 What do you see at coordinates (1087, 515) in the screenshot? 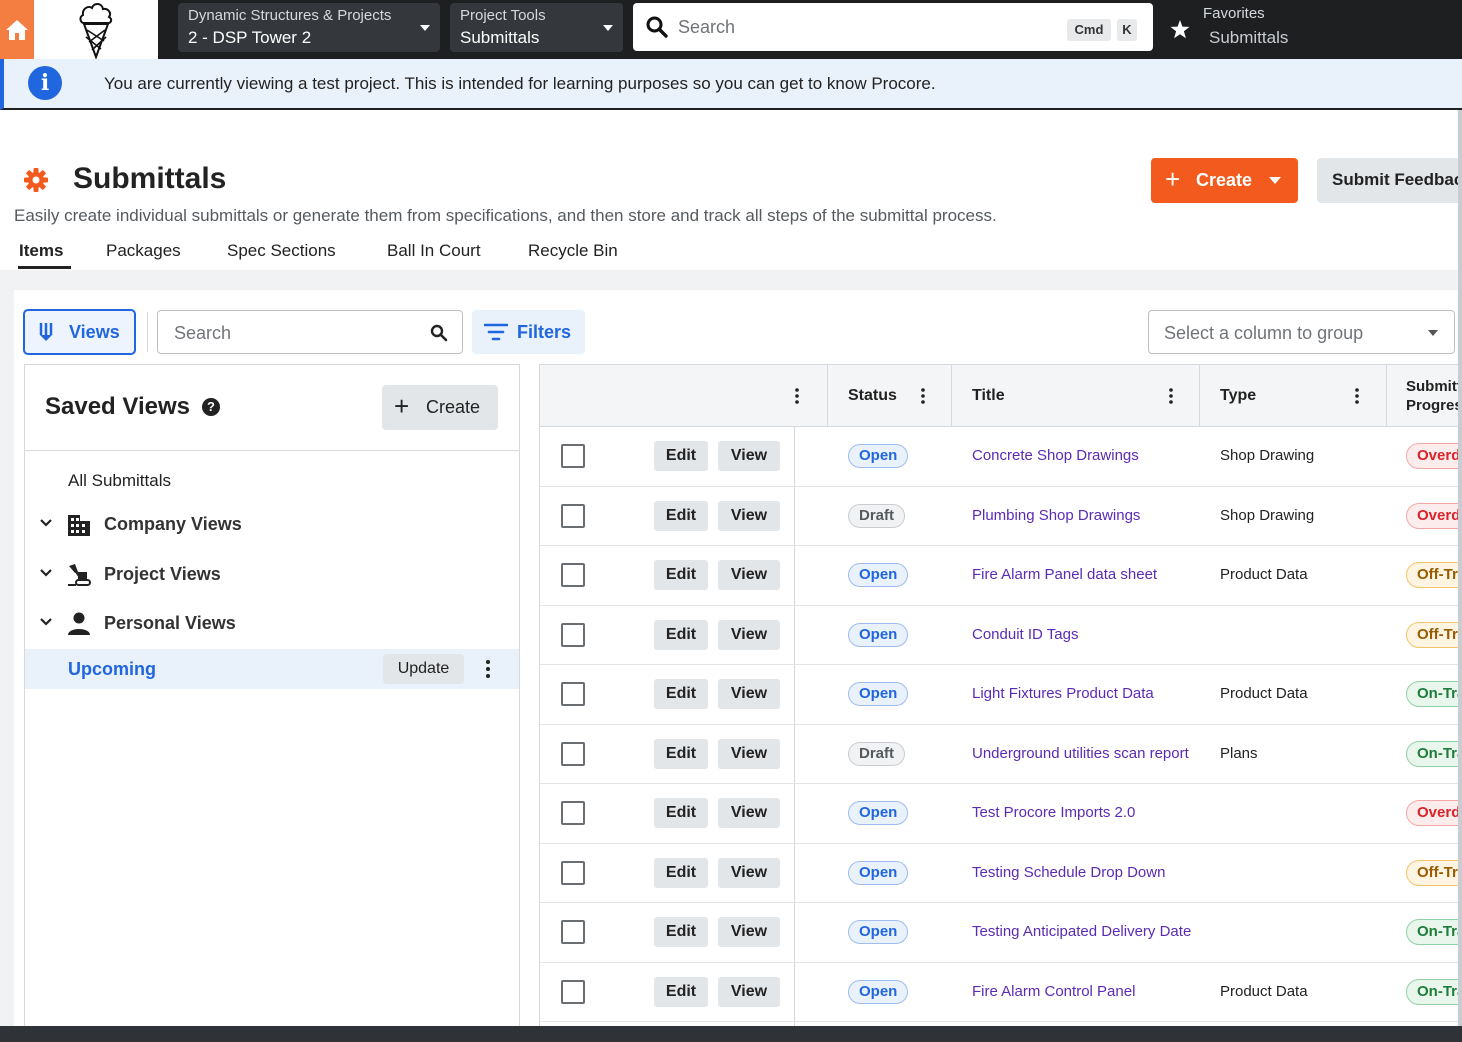
I see `submittal-title-link: Plumbing Shop Drawings` at bounding box center [1087, 515].